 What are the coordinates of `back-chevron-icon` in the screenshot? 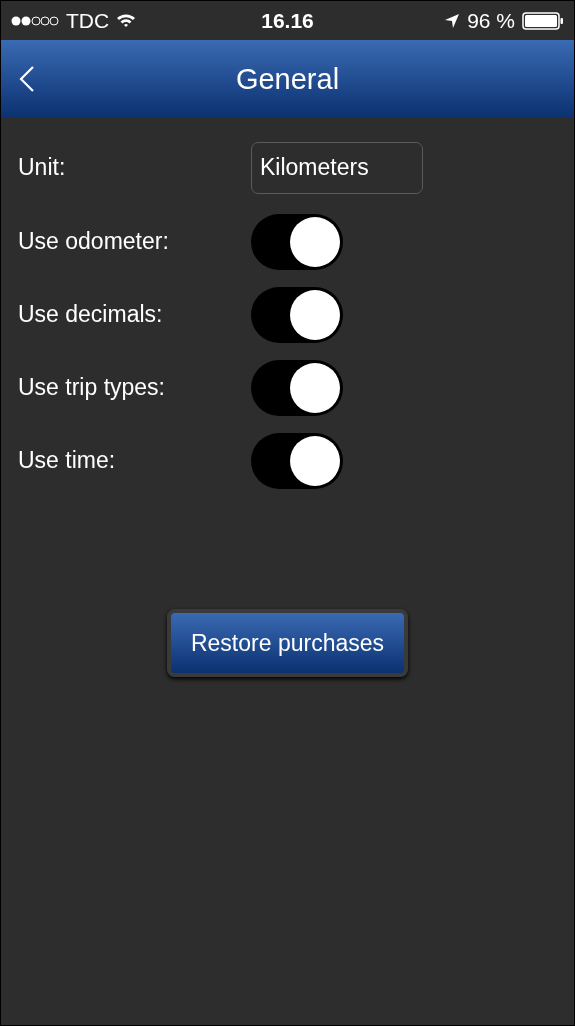 It's located at (27, 79).